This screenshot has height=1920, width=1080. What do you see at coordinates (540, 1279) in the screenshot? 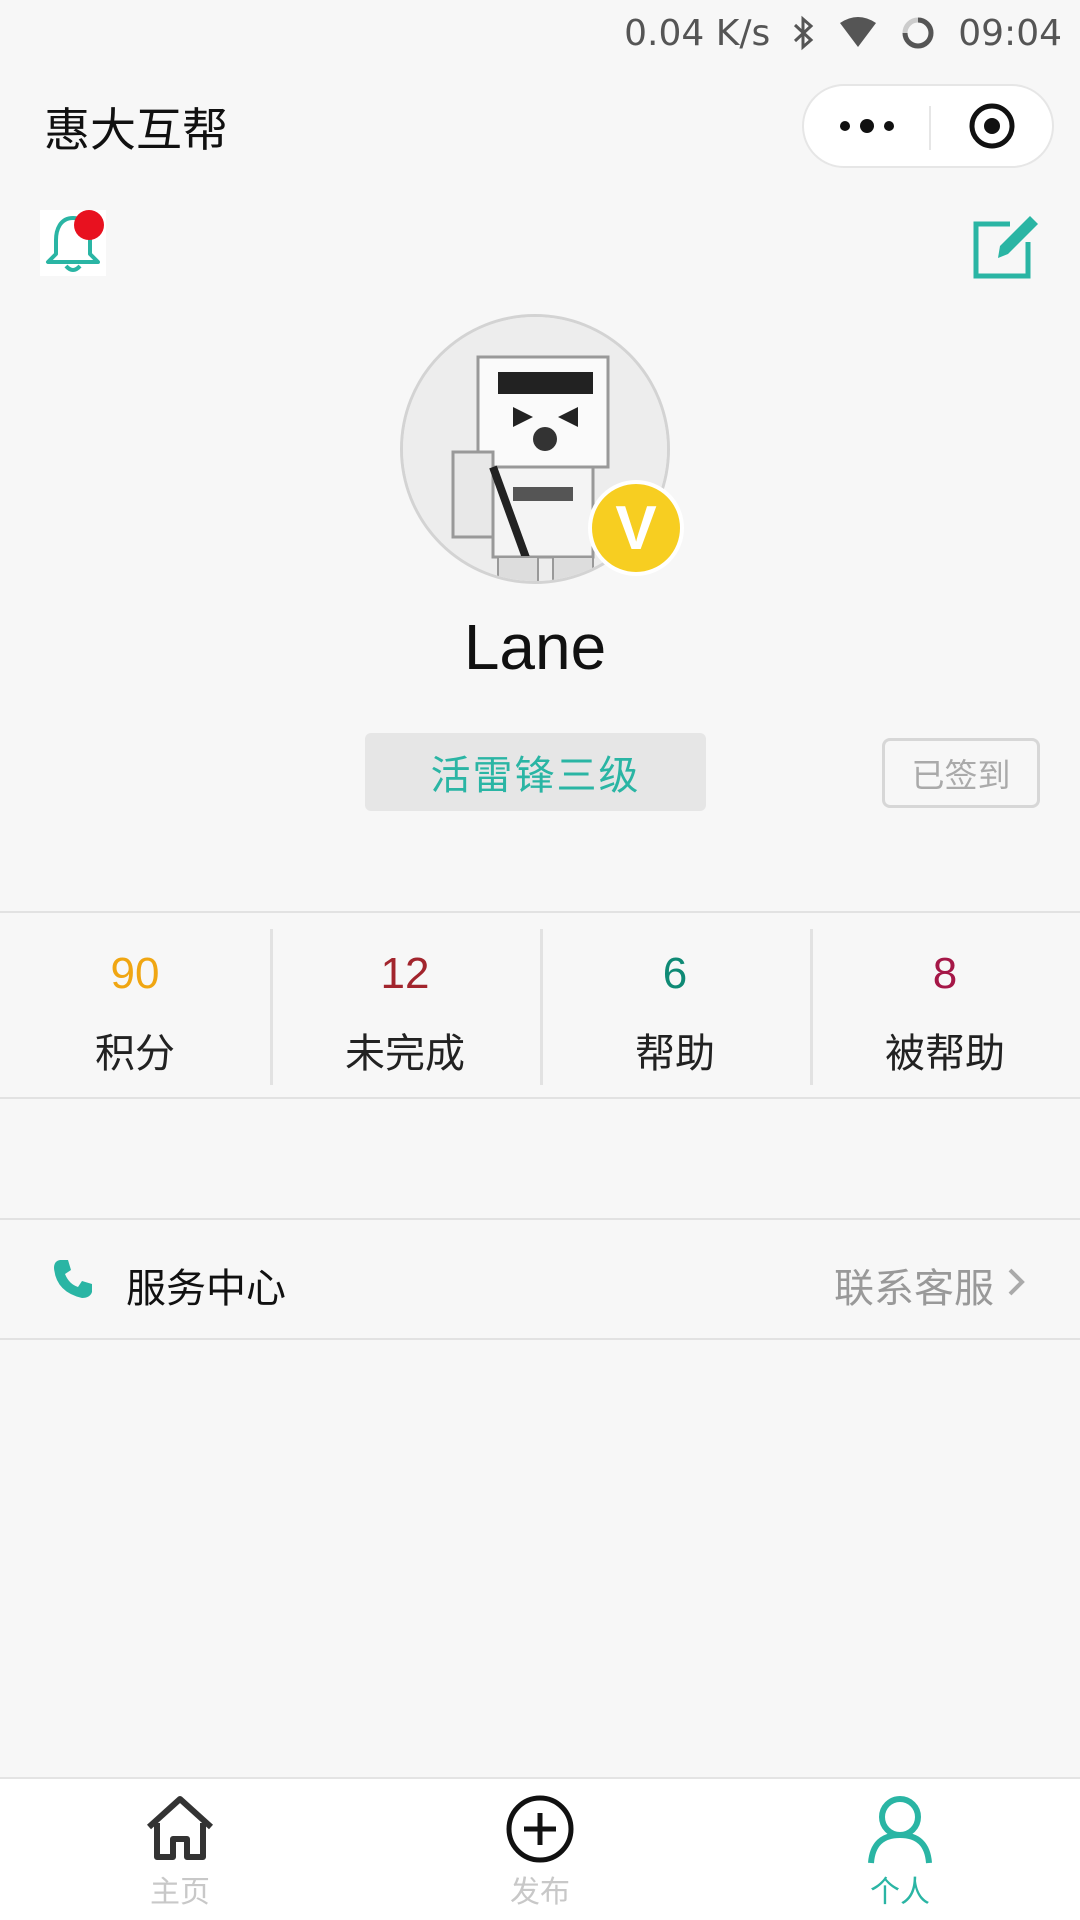
I see `service-center-row: 服务中心 联系客服` at bounding box center [540, 1279].